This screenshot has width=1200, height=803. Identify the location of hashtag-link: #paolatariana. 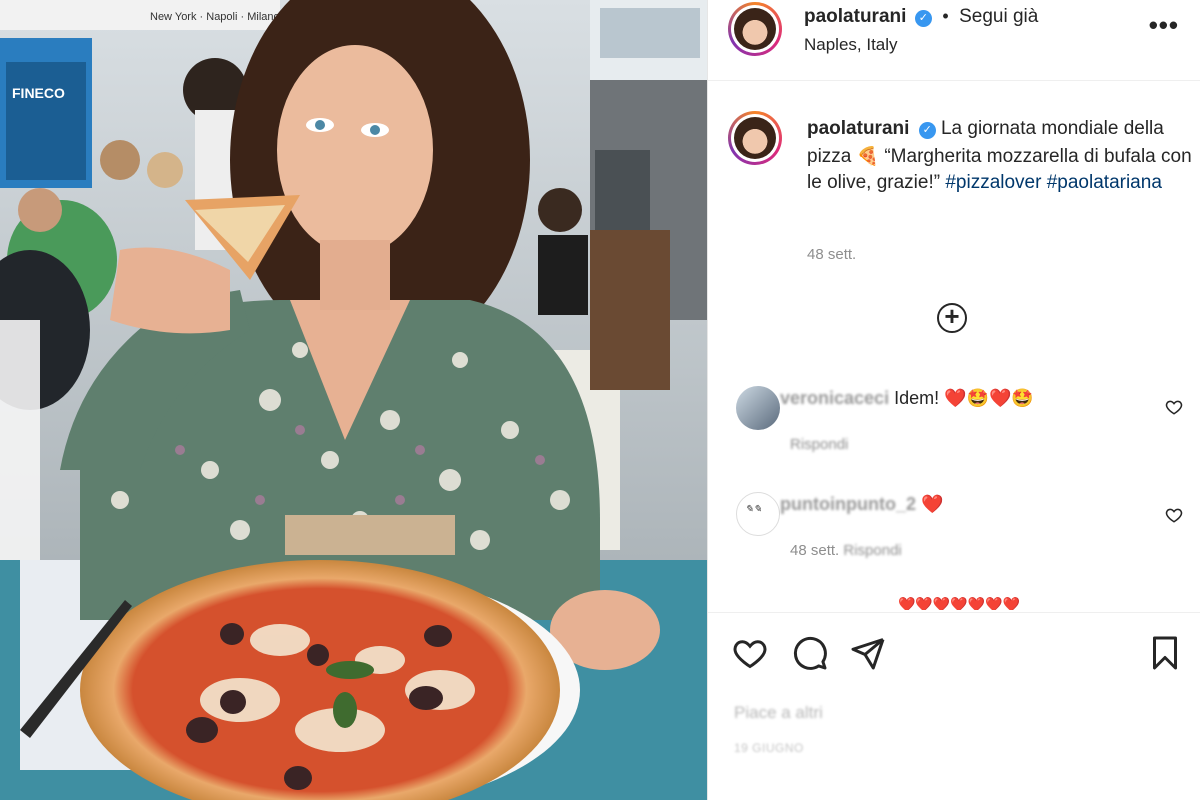
(1104, 182).